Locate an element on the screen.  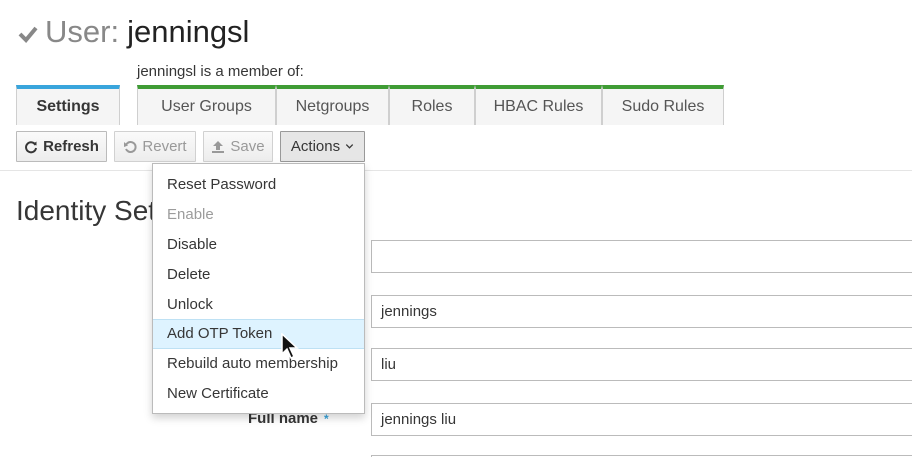
section-title: Identity Set is located at coordinates (86, 210).